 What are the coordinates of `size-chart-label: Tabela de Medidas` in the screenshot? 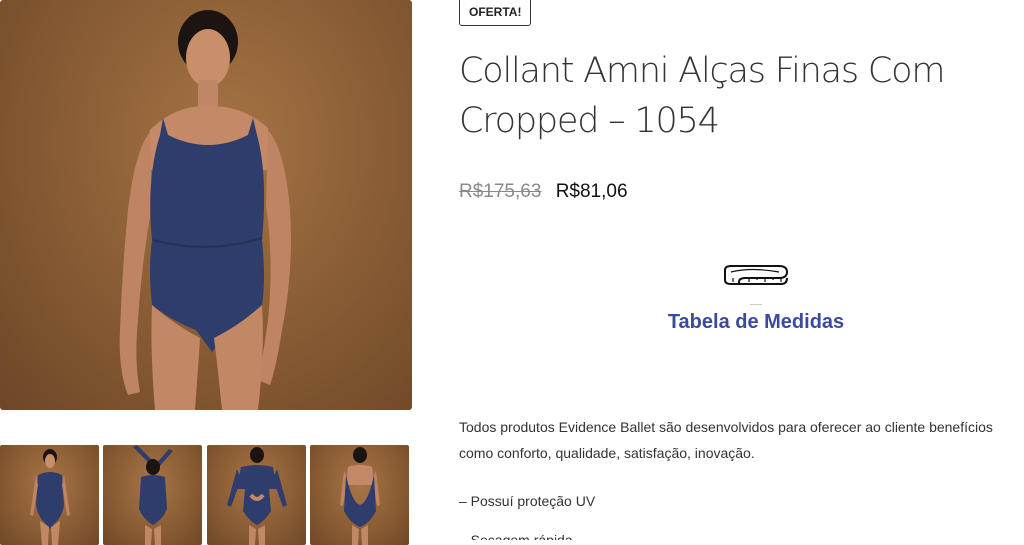 It's located at (756, 322).